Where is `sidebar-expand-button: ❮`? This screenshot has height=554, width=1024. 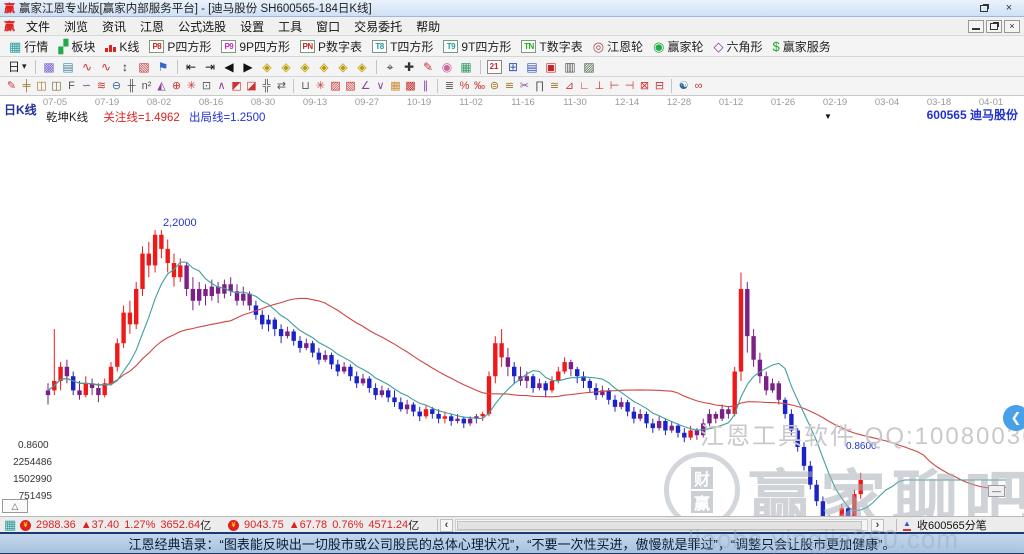
sidebar-expand-button: ❮ is located at coordinates (1013, 418).